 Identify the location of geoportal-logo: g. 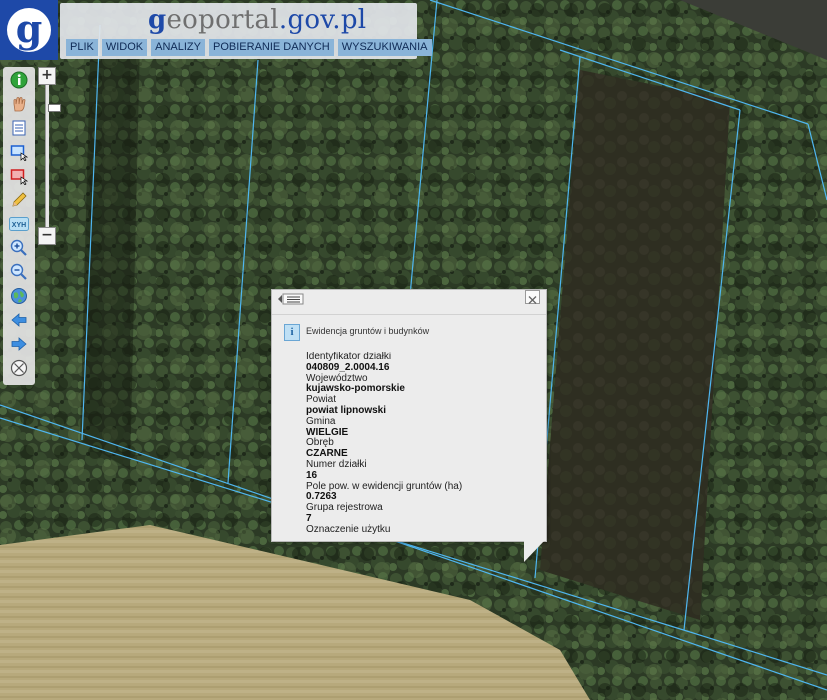
(29, 30).